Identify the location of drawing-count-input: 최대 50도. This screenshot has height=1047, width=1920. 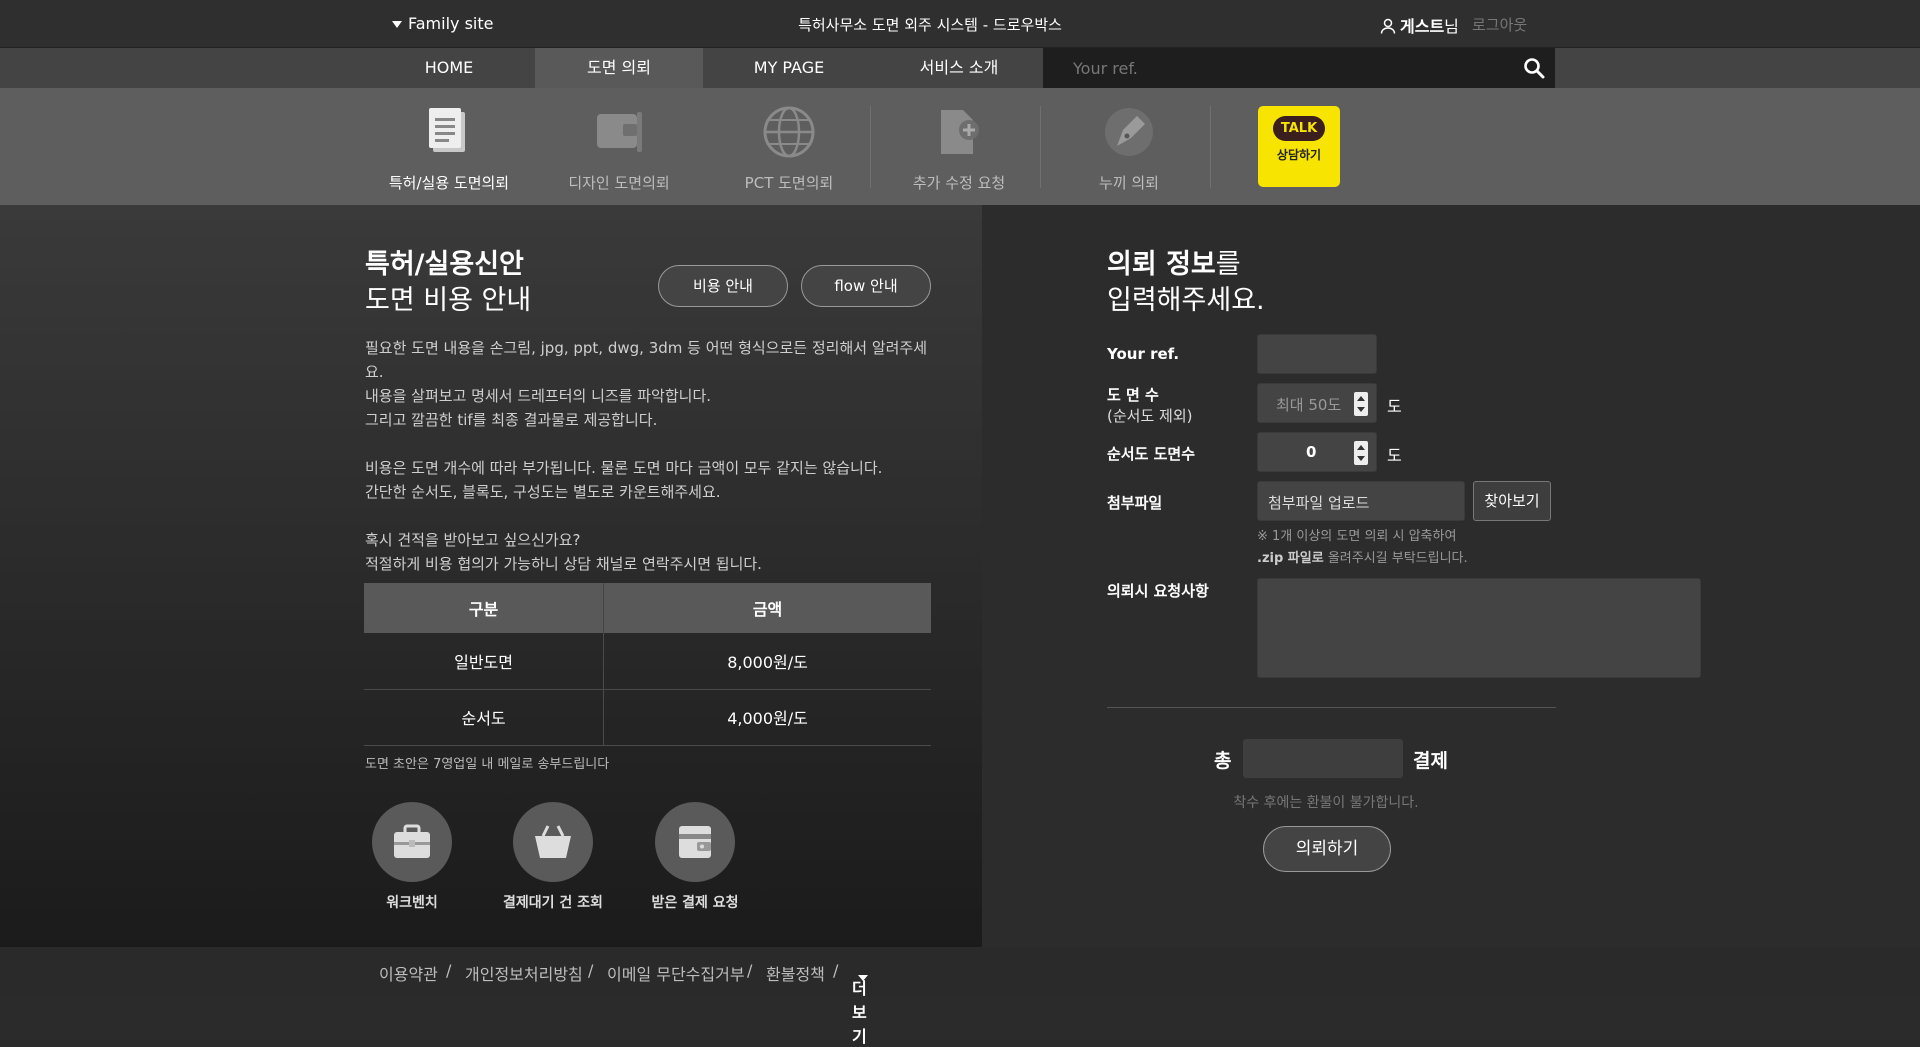
(1317, 403).